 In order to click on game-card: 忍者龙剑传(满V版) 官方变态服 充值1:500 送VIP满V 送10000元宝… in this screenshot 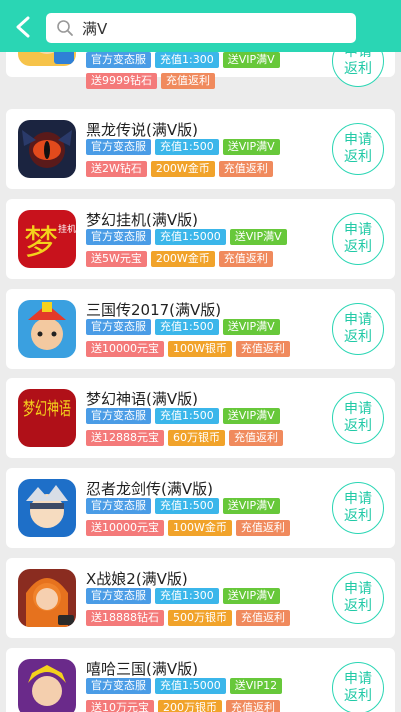, I will do `click(200, 508)`.